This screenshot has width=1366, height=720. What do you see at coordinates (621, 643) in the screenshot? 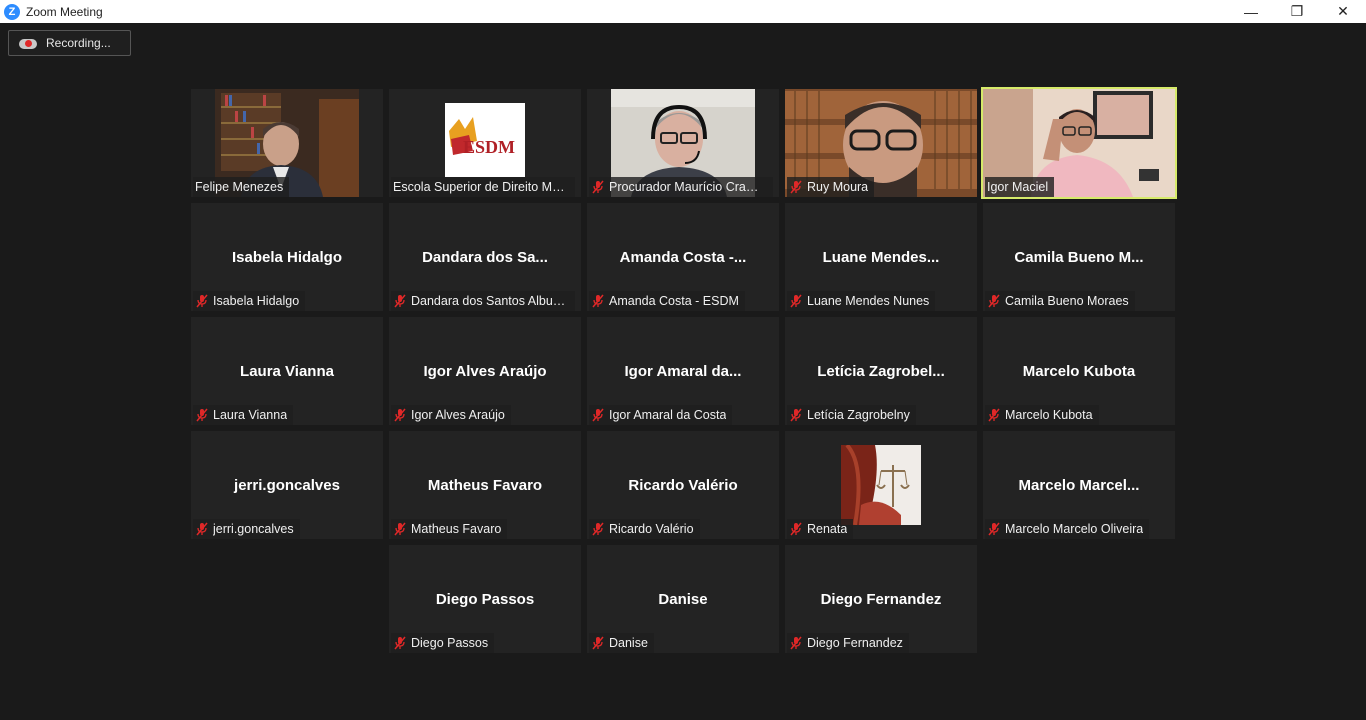
I see `name-tag: Danise` at bounding box center [621, 643].